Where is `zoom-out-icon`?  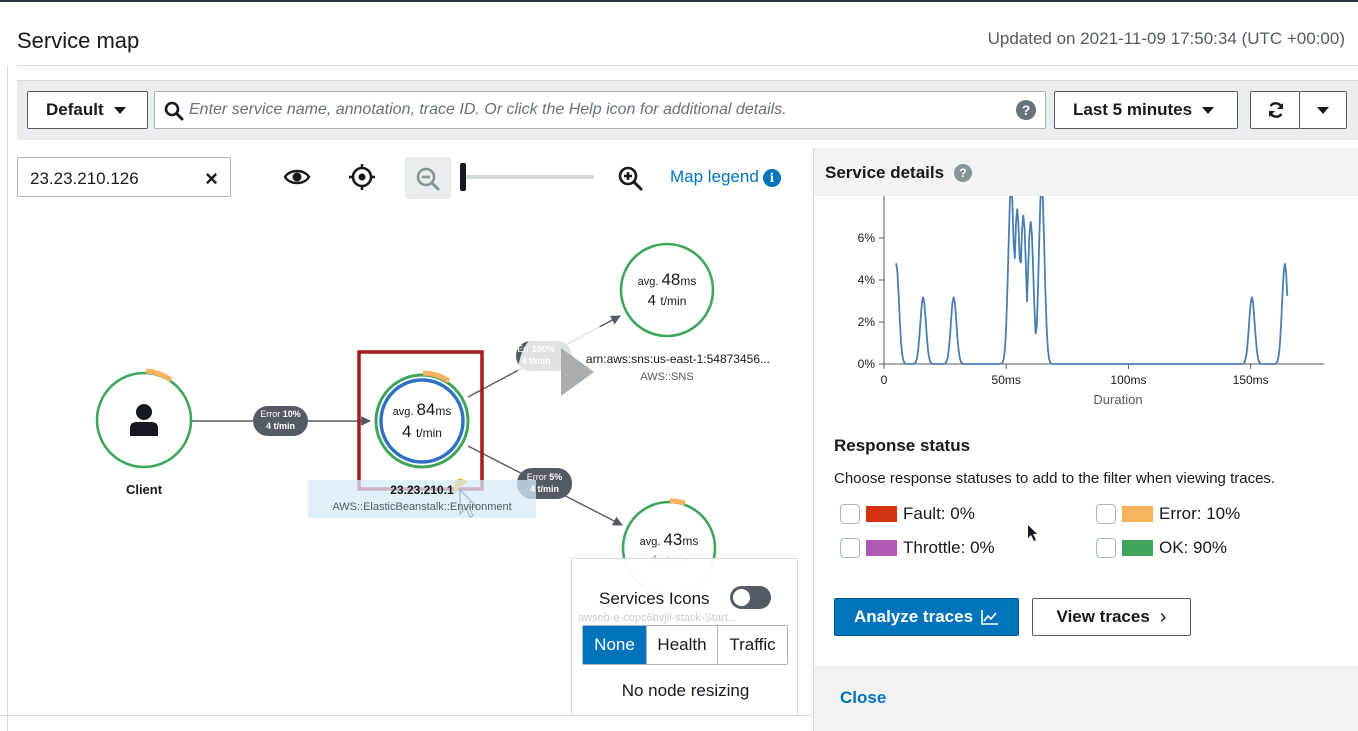 zoom-out-icon is located at coordinates (428, 179).